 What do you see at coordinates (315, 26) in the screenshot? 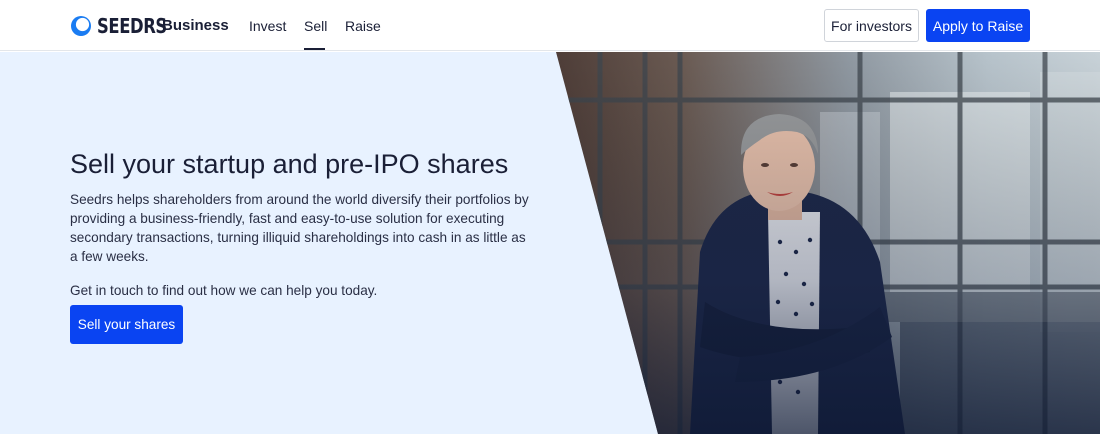
I see `nav-sell: Sell` at bounding box center [315, 26].